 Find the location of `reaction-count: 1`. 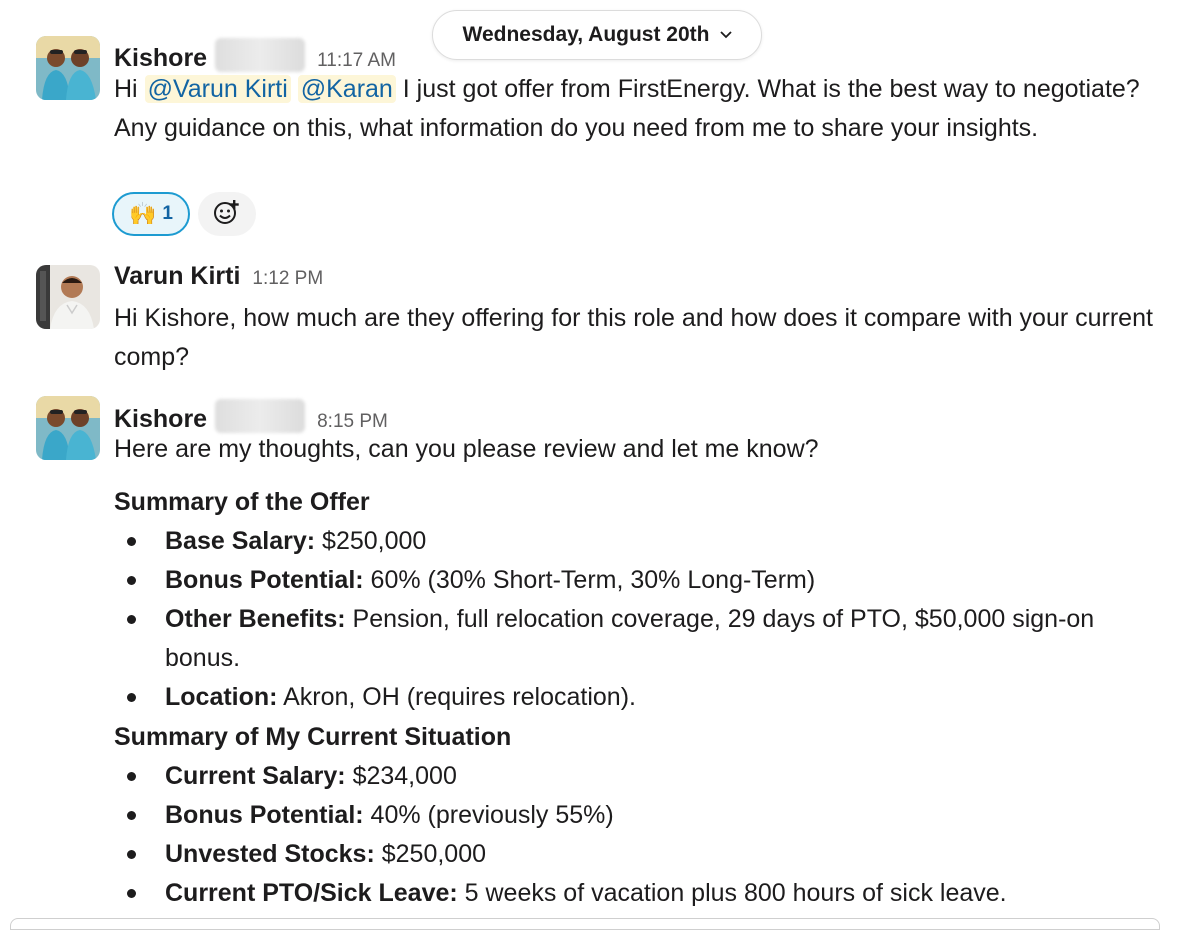

reaction-count: 1 is located at coordinates (167, 213).